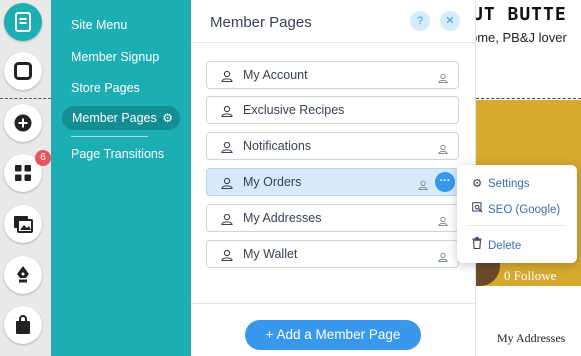  I want to click on panel-footer-divider, so click(333, 303).